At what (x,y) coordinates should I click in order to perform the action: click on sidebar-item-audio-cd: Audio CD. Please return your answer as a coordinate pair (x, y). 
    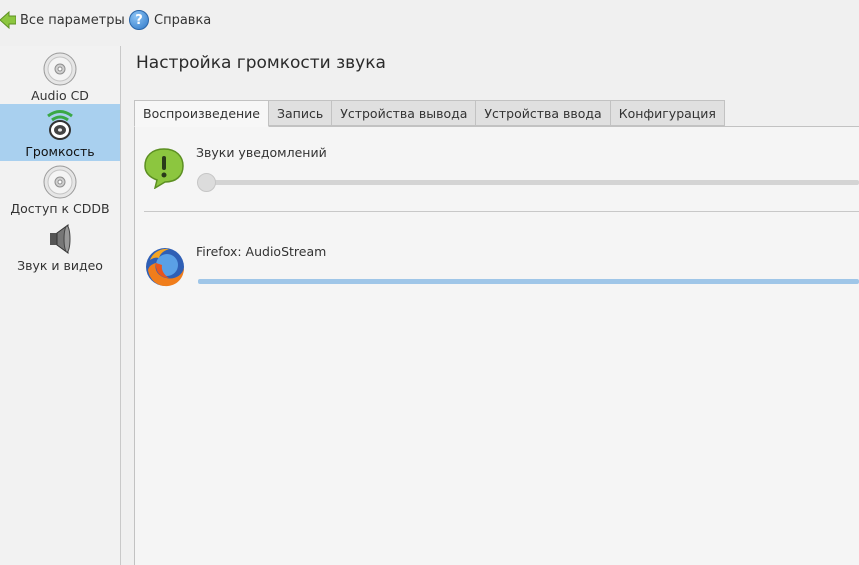
    Looking at the image, I should click on (60, 76).